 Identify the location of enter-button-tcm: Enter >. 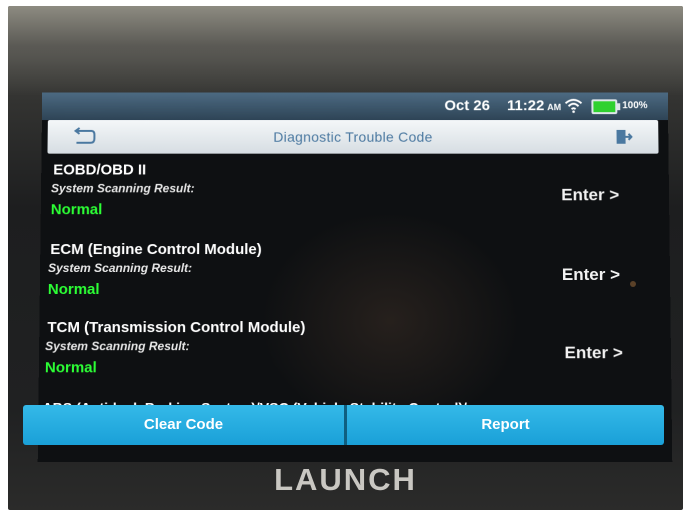
(593, 353).